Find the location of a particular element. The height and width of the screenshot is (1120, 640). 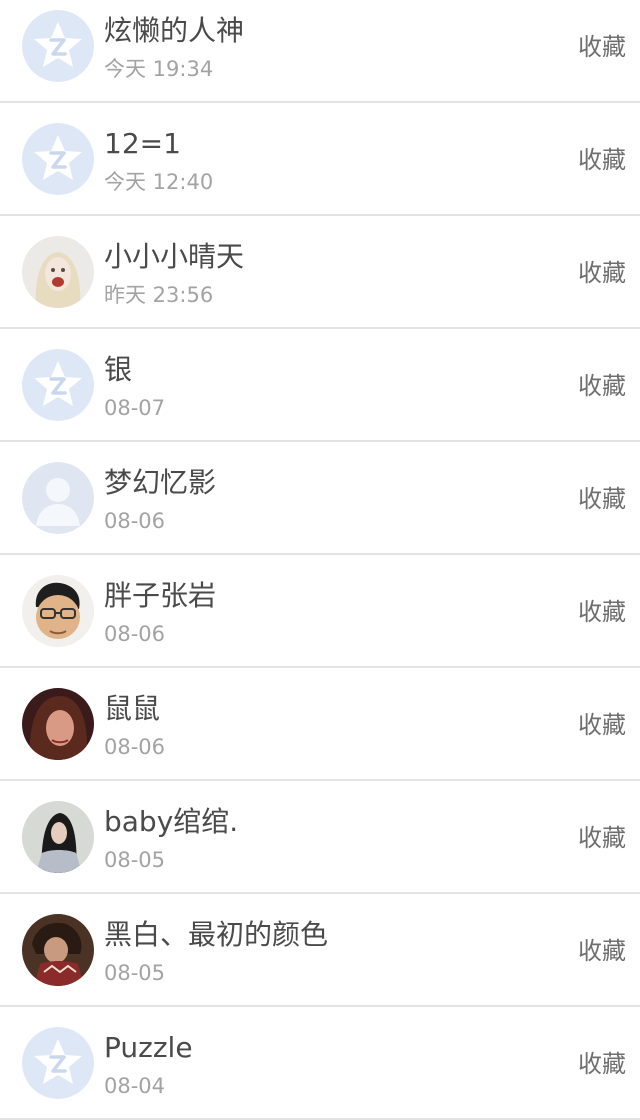

timestamp: 今天 12:40 is located at coordinates (159, 182).